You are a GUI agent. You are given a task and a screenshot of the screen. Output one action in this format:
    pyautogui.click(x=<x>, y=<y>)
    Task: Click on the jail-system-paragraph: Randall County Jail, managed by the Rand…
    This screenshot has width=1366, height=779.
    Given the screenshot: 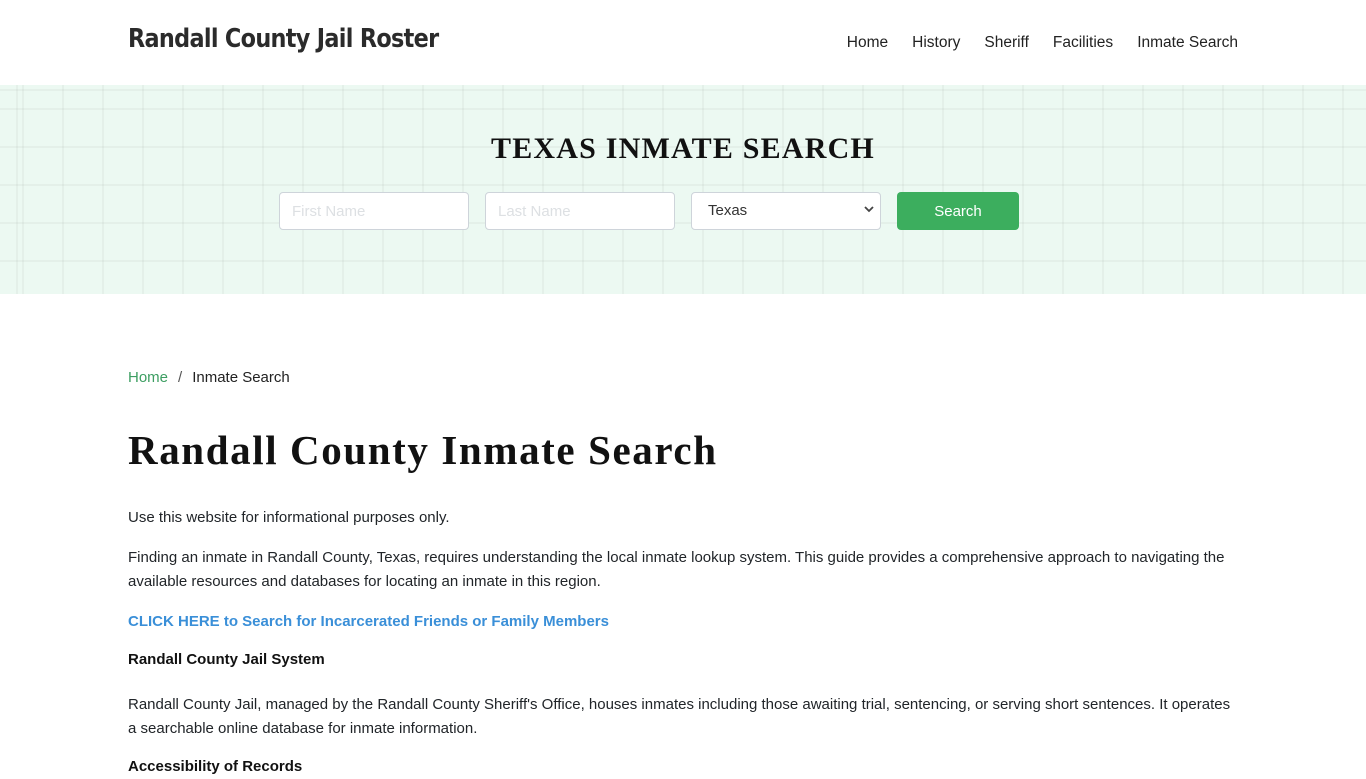 What is the action you would take?
    pyautogui.click(x=679, y=716)
    